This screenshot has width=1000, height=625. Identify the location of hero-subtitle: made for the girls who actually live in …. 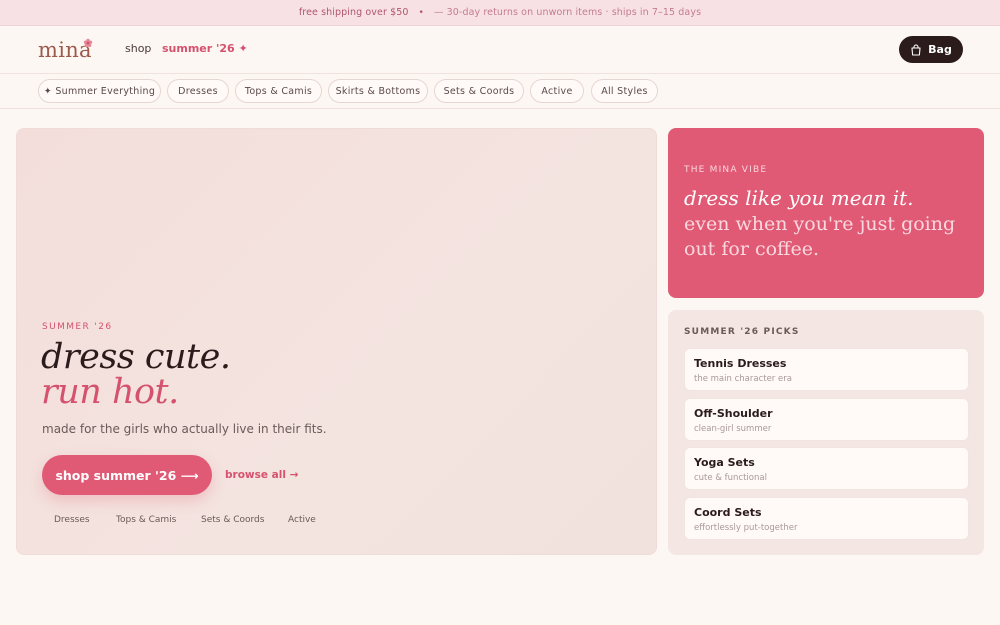
(184, 429).